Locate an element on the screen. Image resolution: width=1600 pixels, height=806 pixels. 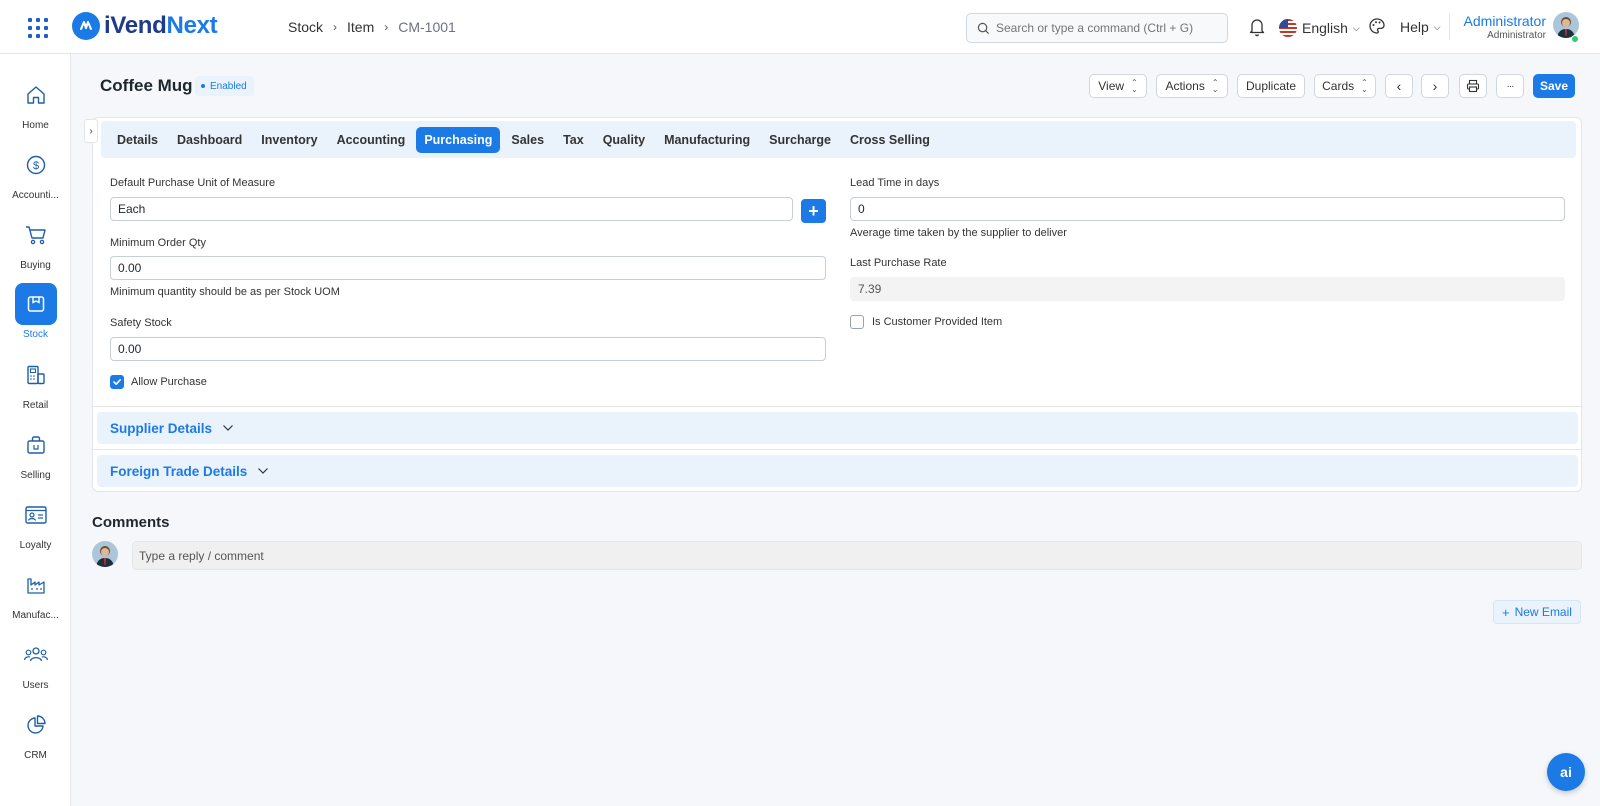
tab-purchasing: Purchasing is located at coordinates (458, 139).